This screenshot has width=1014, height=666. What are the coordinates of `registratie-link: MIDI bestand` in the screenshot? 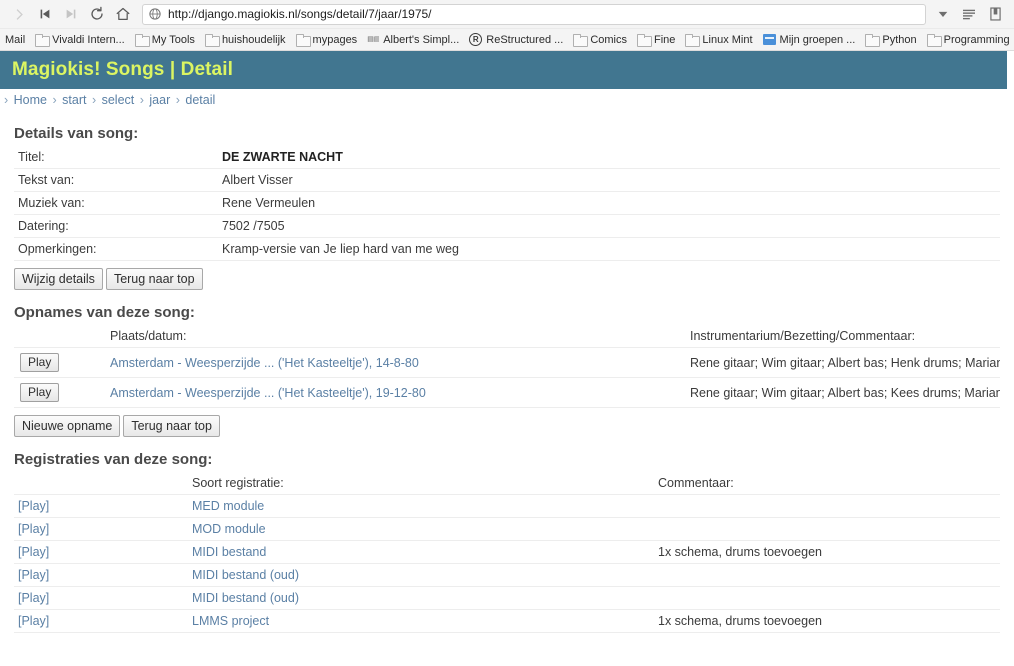 It's located at (229, 552).